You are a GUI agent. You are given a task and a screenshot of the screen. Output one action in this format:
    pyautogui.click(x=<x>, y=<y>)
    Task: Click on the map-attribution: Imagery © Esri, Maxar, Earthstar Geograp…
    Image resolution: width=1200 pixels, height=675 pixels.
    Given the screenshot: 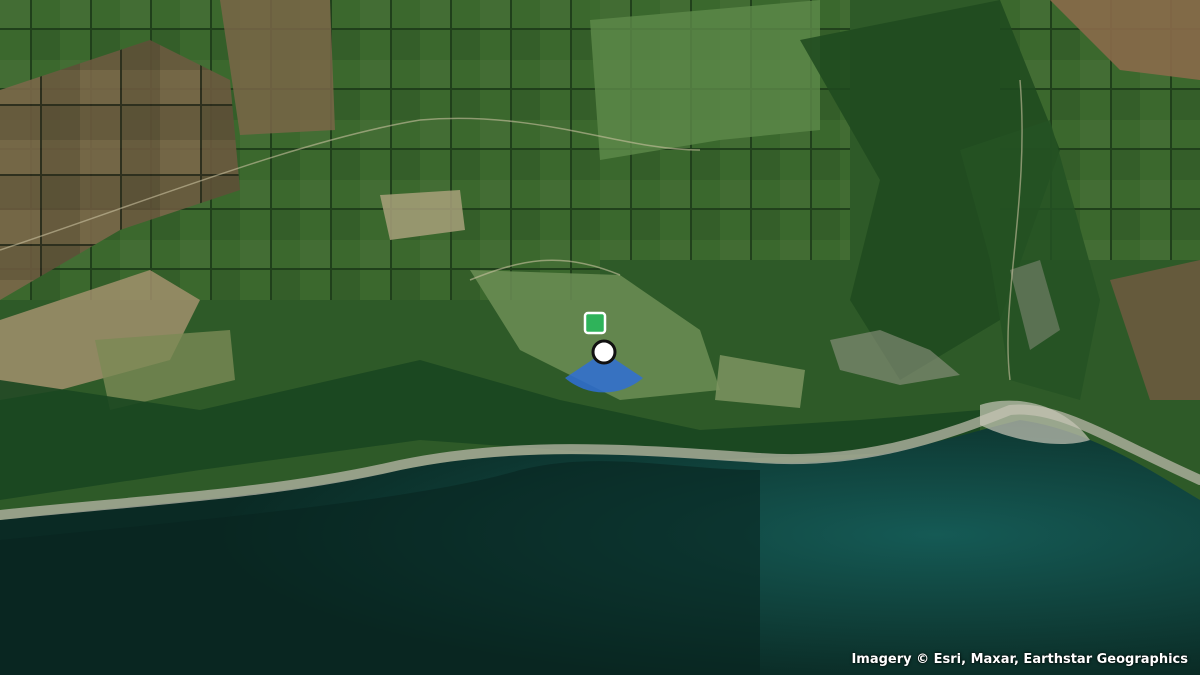 What is the action you would take?
    pyautogui.click(x=1019, y=659)
    